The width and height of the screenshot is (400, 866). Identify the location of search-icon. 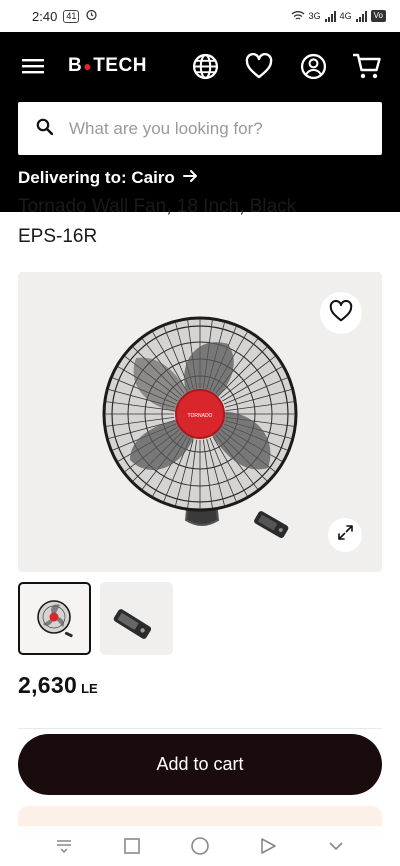
(45, 129).